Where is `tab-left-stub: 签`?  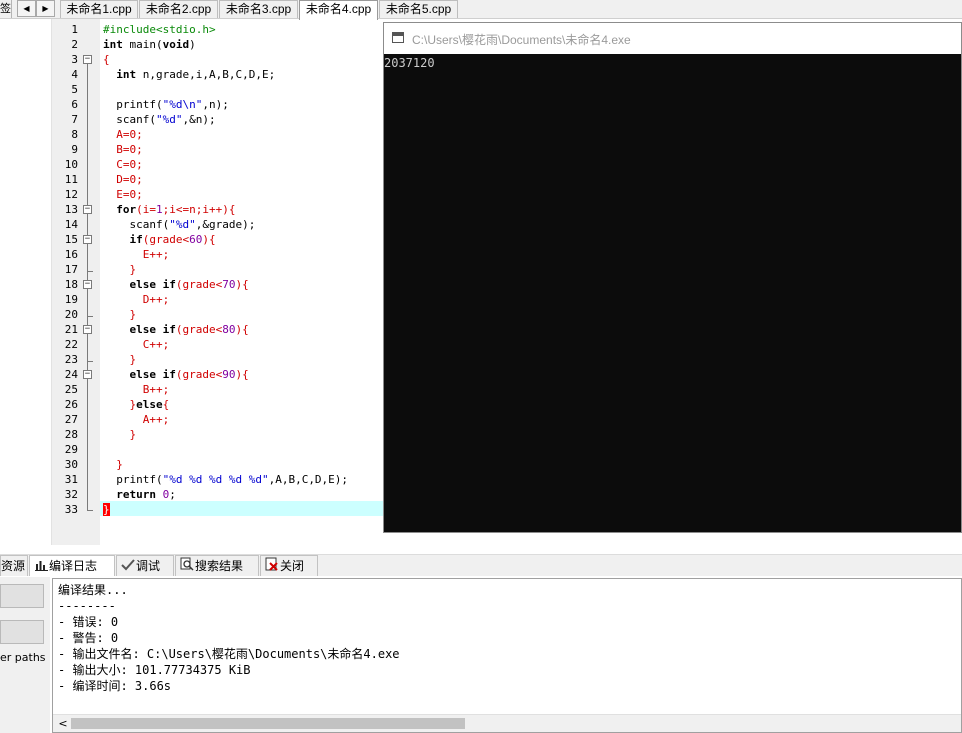
tab-left-stub: 签 is located at coordinates (6, 9).